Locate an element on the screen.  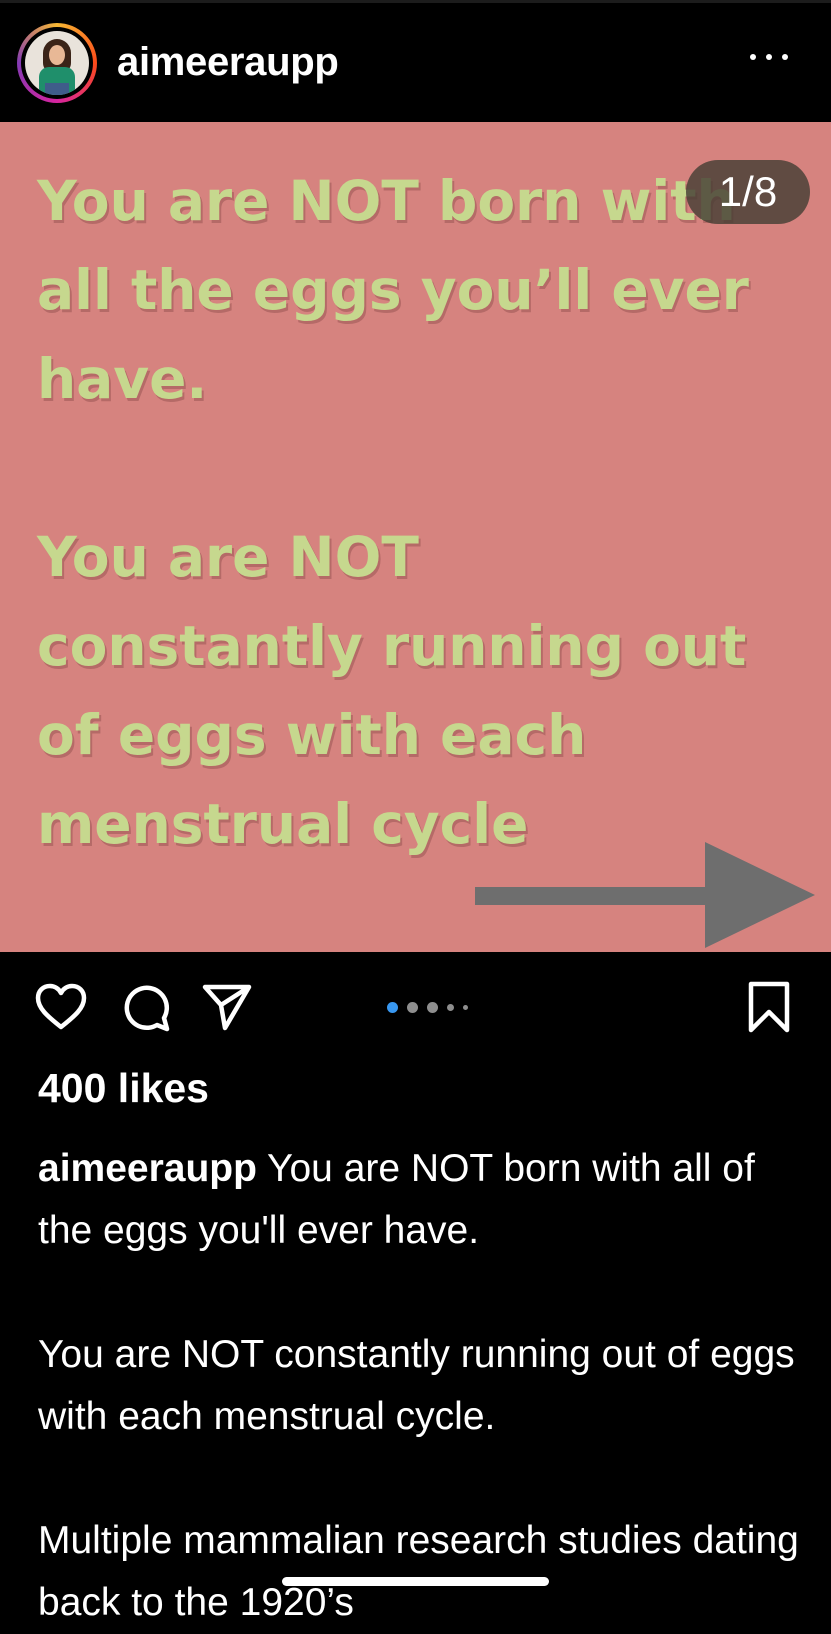
slide-line: have. is located at coordinates (122, 379).